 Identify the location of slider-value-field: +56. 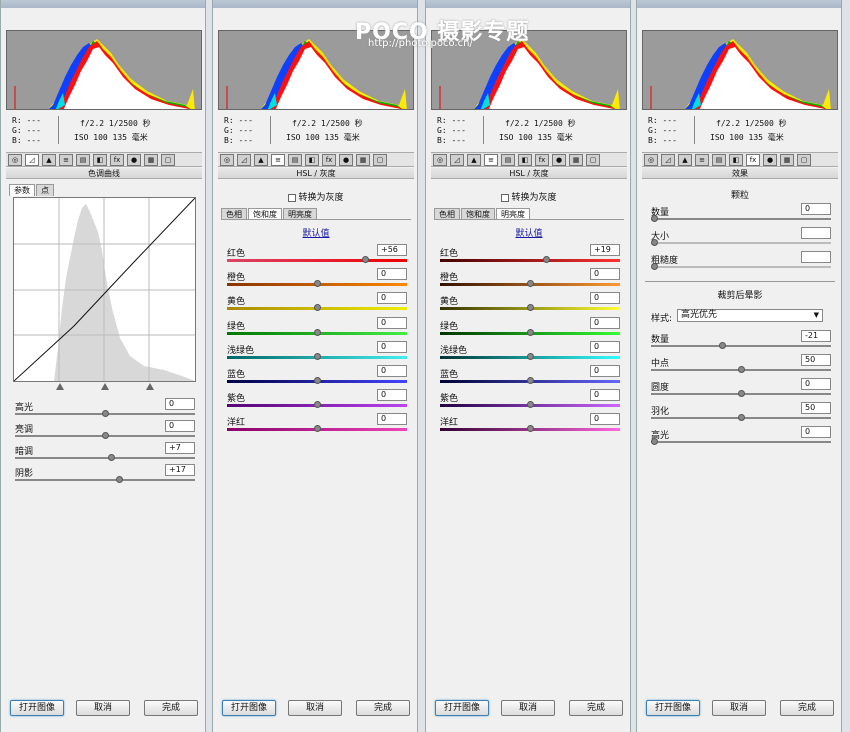
(392, 250).